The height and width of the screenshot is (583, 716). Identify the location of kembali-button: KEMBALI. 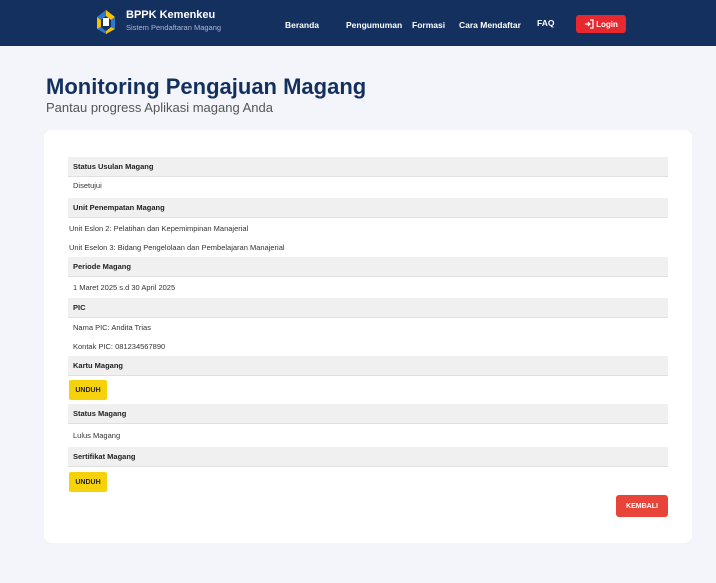
(642, 506).